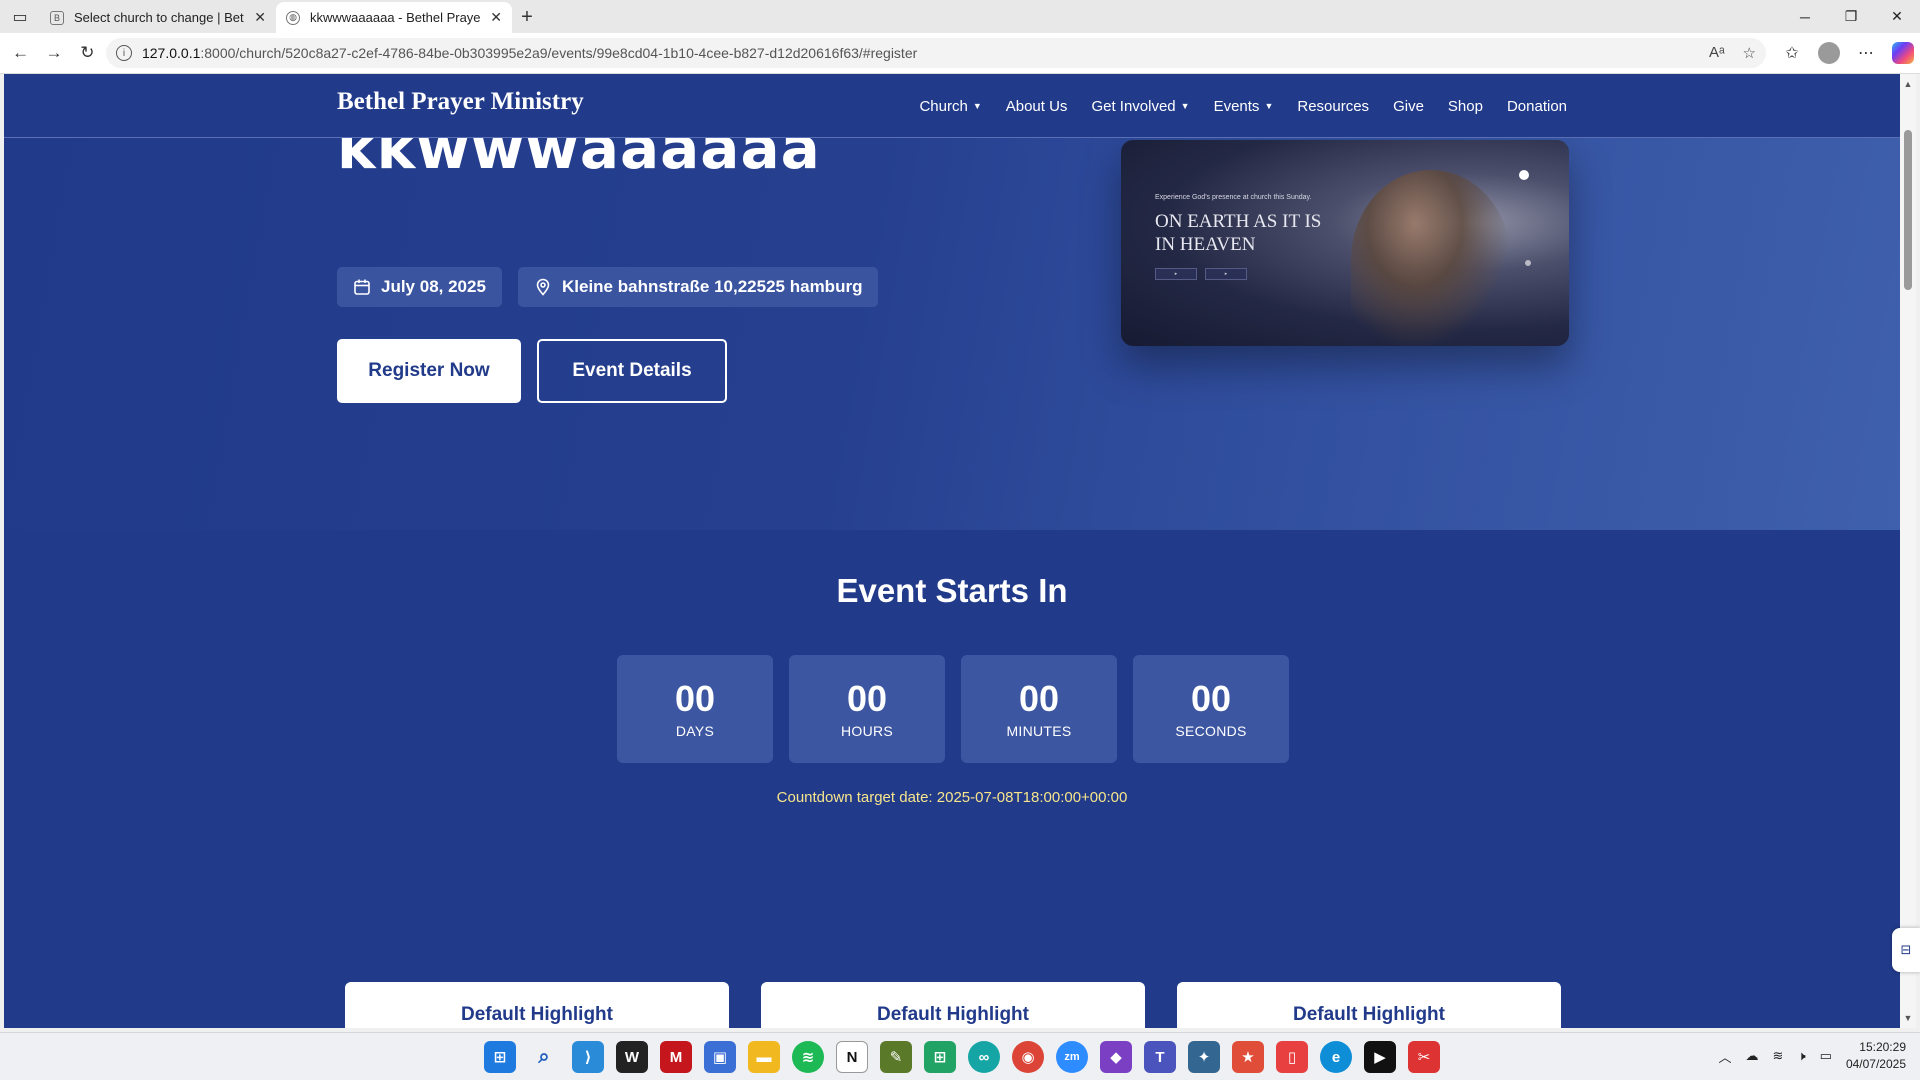 The height and width of the screenshot is (1080, 1920). I want to click on app-icon: ★, so click(1248, 1057).